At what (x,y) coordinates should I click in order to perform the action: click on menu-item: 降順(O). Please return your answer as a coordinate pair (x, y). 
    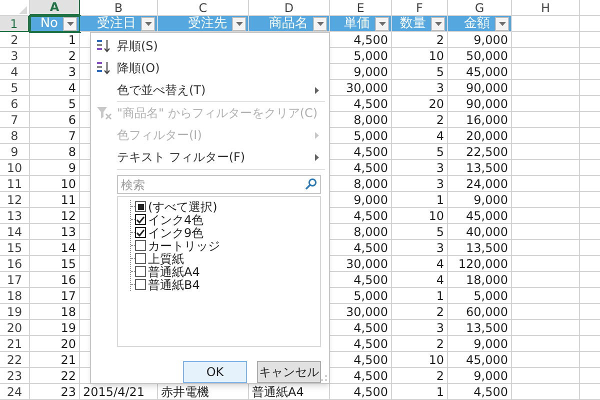
    Looking at the image, I should click on (210, 68).